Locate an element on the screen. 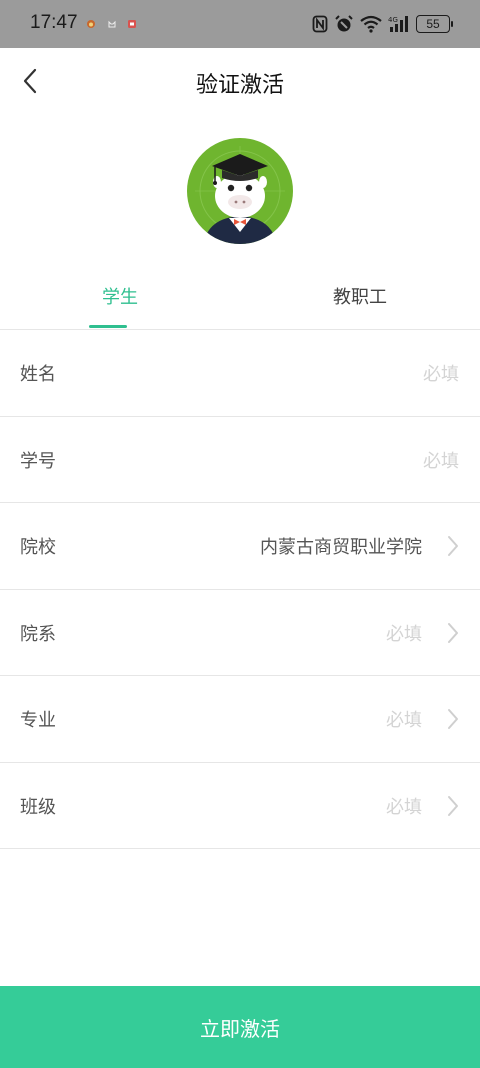 This screenshot has height=1068, width=480. weibo-icon is located at coordinates (91, 24).